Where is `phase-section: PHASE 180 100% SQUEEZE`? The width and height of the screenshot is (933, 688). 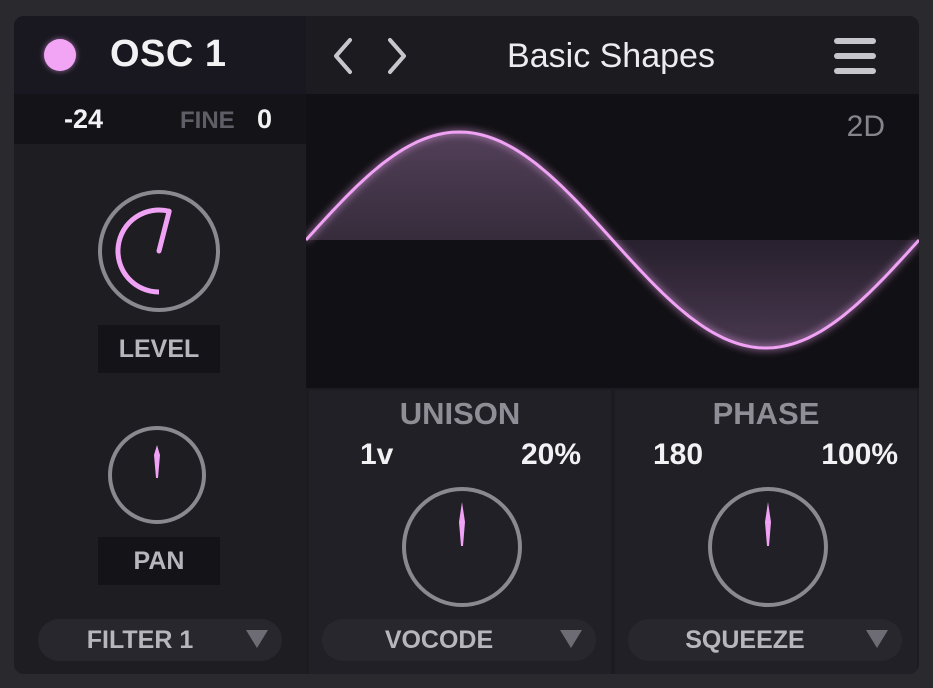
phase-section: PHASE 180 100% SQUEEZE is located at coordinates (766, 532).